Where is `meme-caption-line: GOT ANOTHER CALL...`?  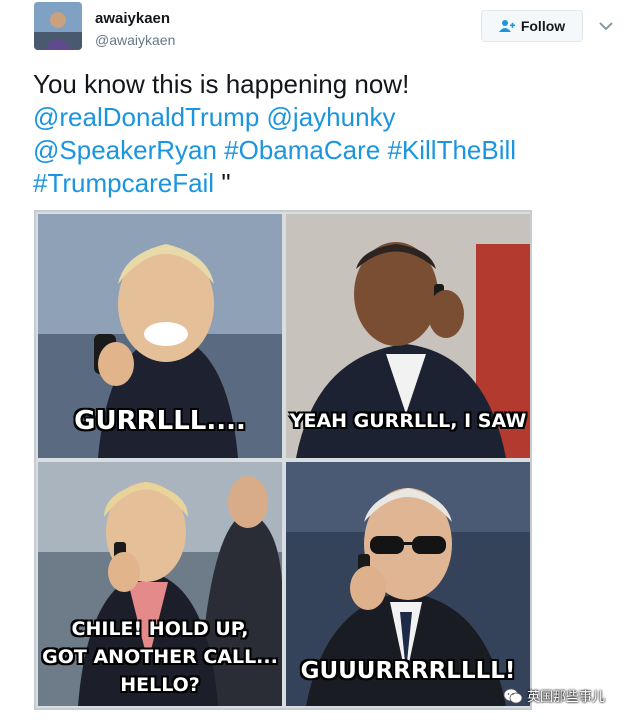 meme-caption-line: GOT ANOTHER CALL... is located at coordinates (160, 657).